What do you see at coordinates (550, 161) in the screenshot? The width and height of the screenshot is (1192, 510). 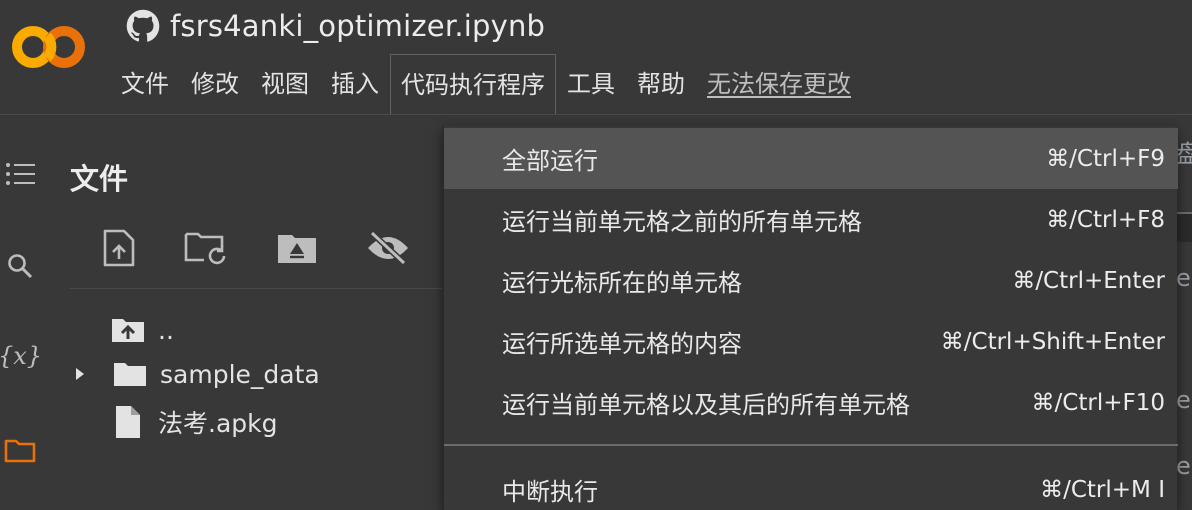 I see `menu-item-label: 全部运行` at bounding box center [550, 161].